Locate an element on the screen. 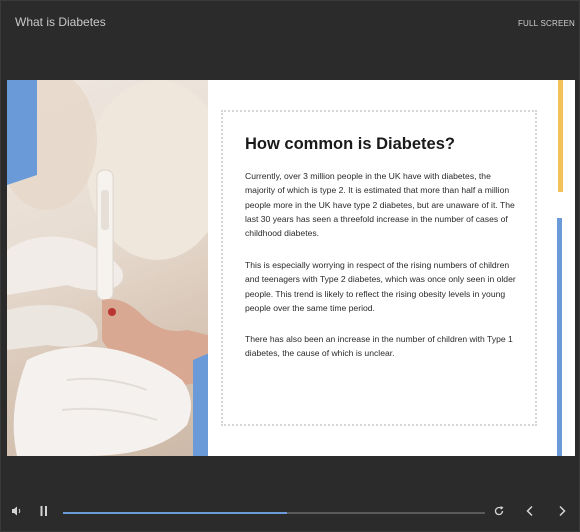 This screenshot has width=580, height=532. blue-accent-bar is located at coordinates (559, 337).